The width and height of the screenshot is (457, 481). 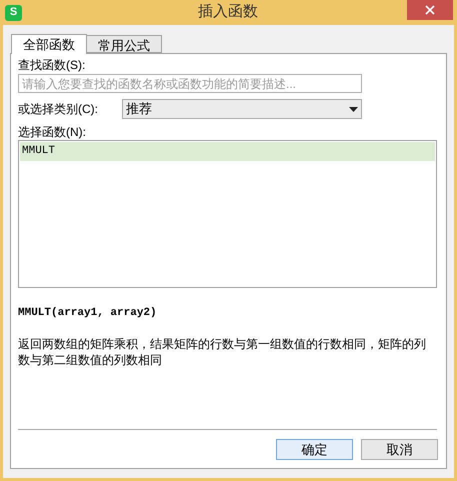 What do you see at coordinates (58, 109) in the screenshot?
I see `category-label: 或选择类别(C):` at bounding box center [58, 109].